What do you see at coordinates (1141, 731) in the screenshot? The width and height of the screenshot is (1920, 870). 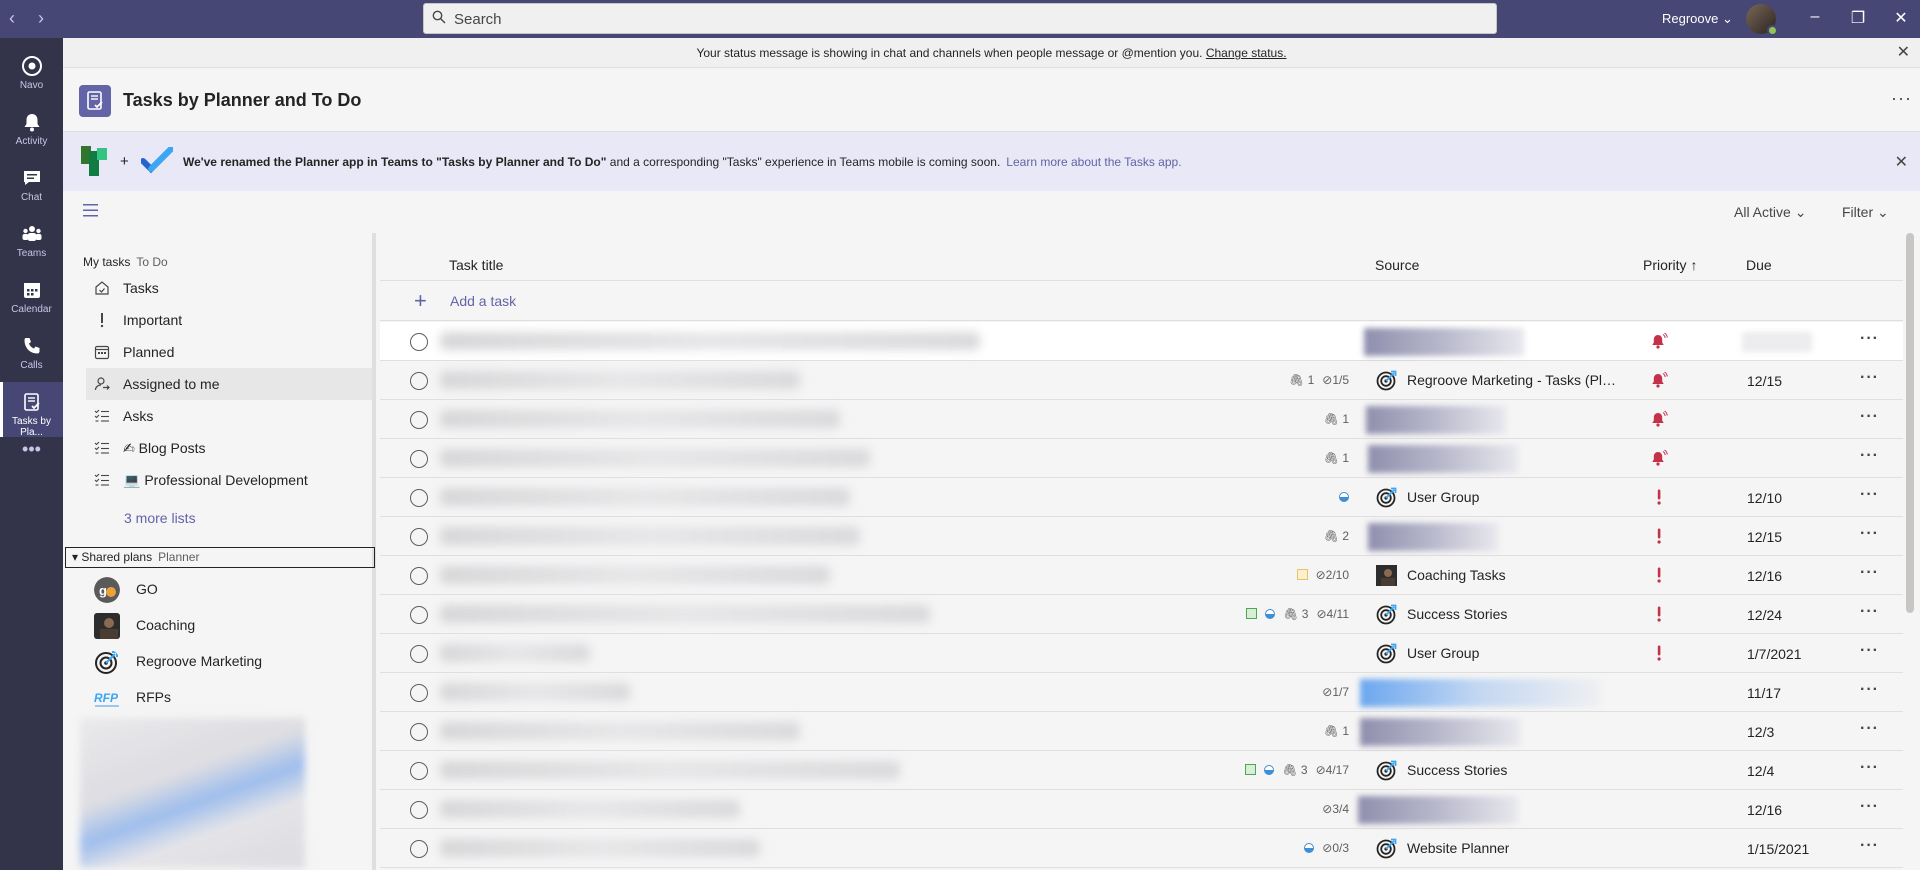 I see `table-row: 🖇 1 12/3 ···` at bounding box center [1141, 731].